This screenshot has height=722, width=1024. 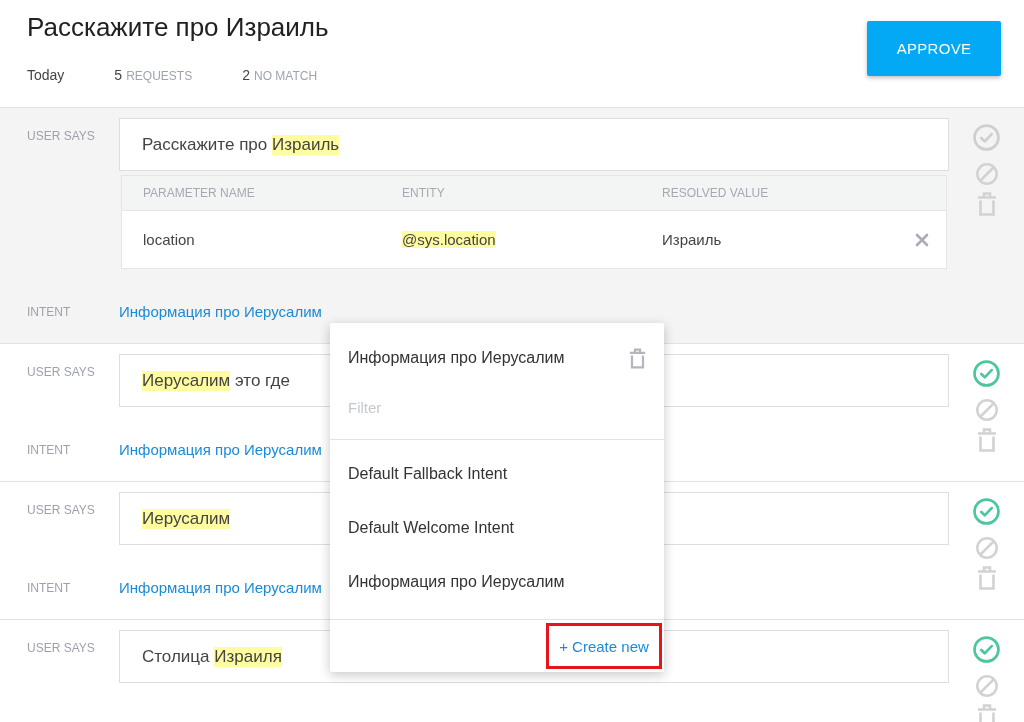 What do you see at coordinates (534, 144) in the screenshot?
I see `user-says-field: Расскажите про Израиль` at bounding box center [534, 144].